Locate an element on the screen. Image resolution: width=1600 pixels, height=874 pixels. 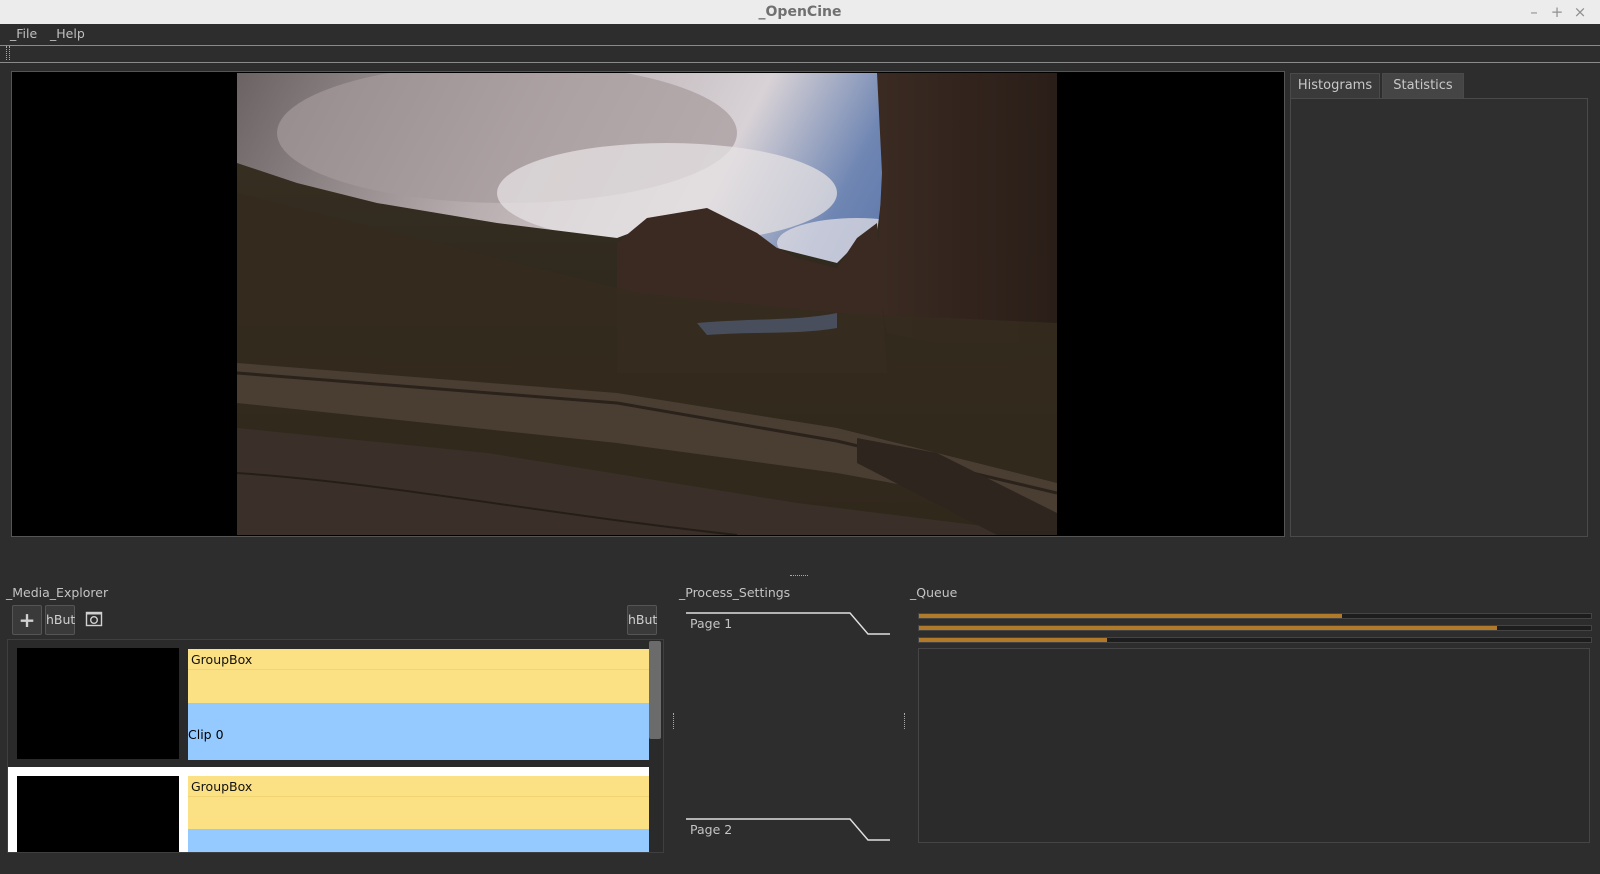
h-button-1: hBut is located at coordinates (60, 620).